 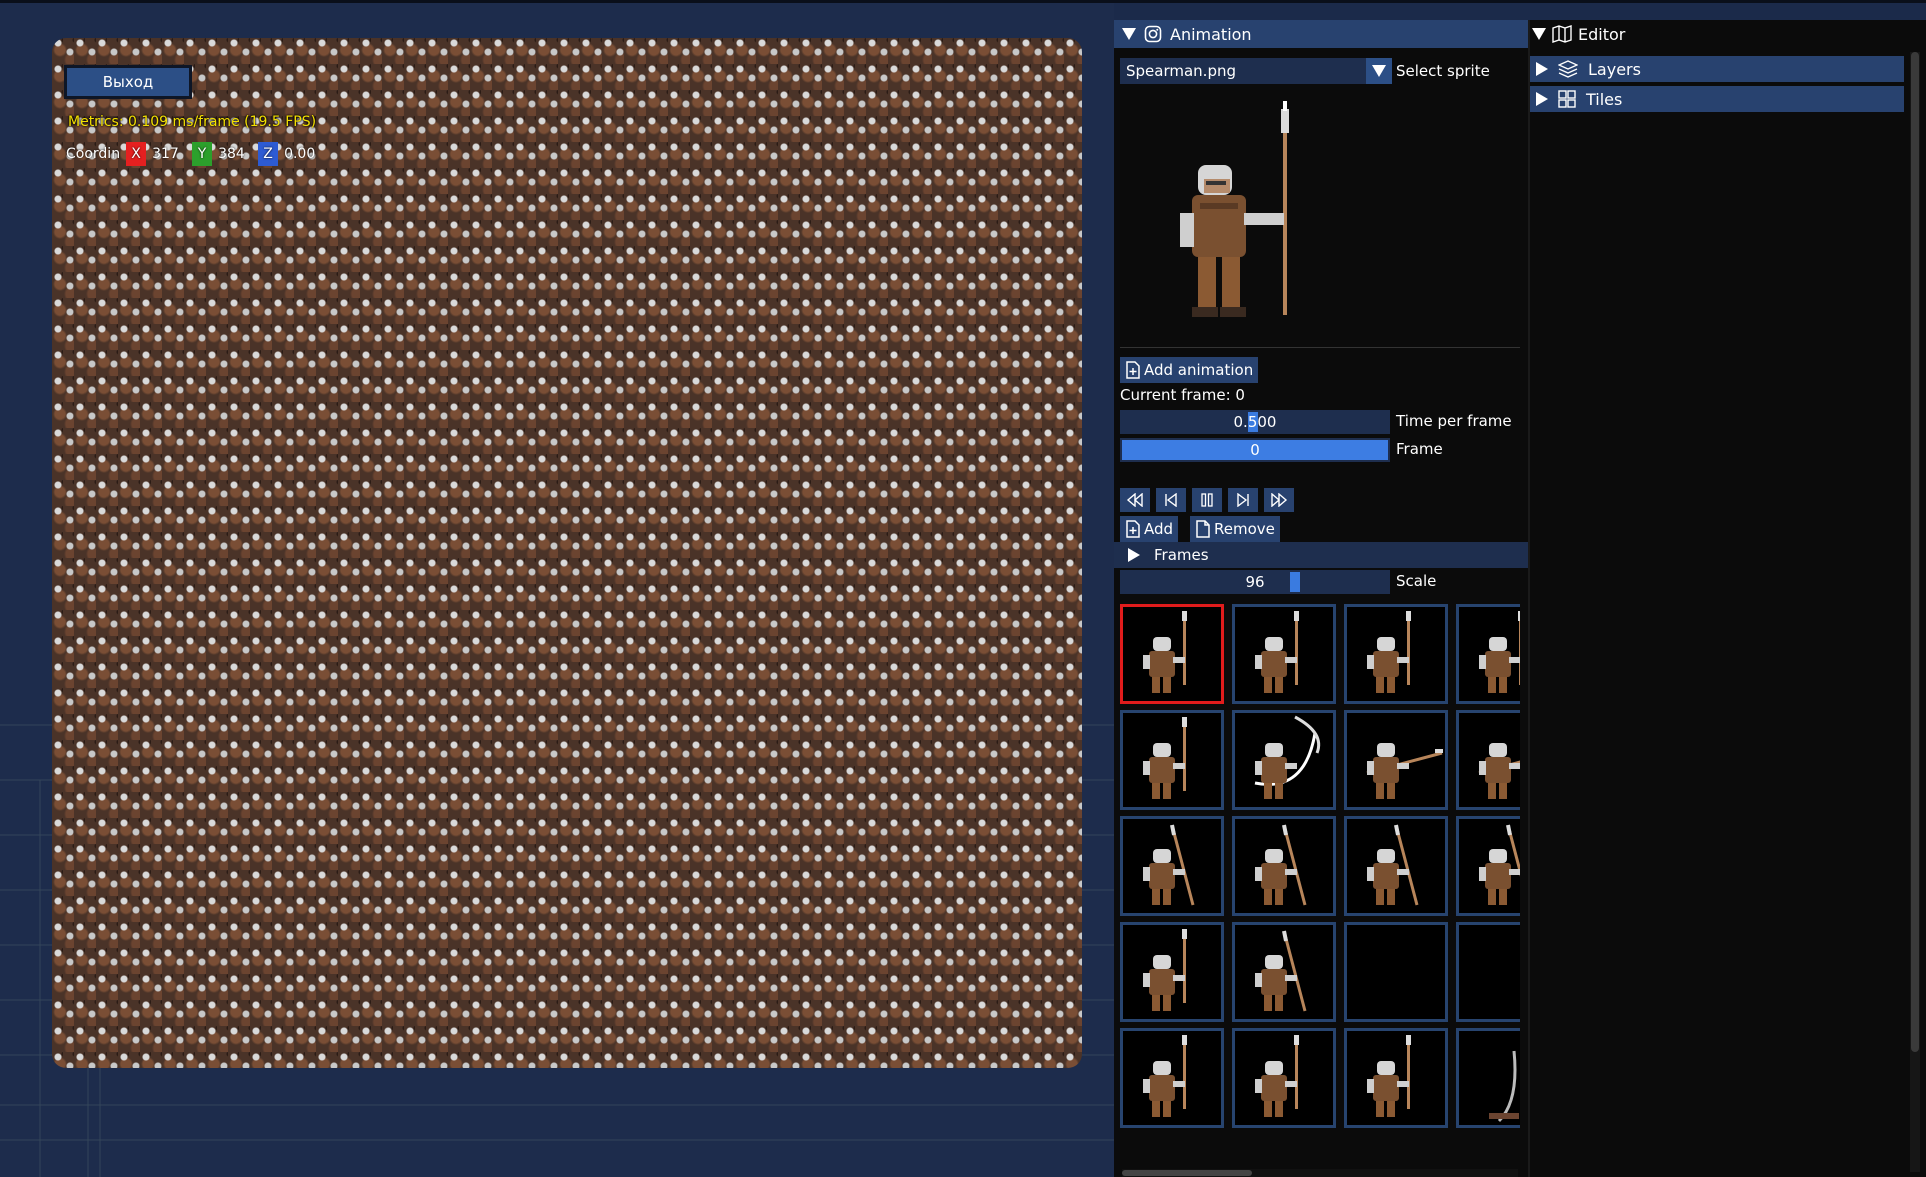 I want to click on rewind-icon, so click(x=1134, y=500).